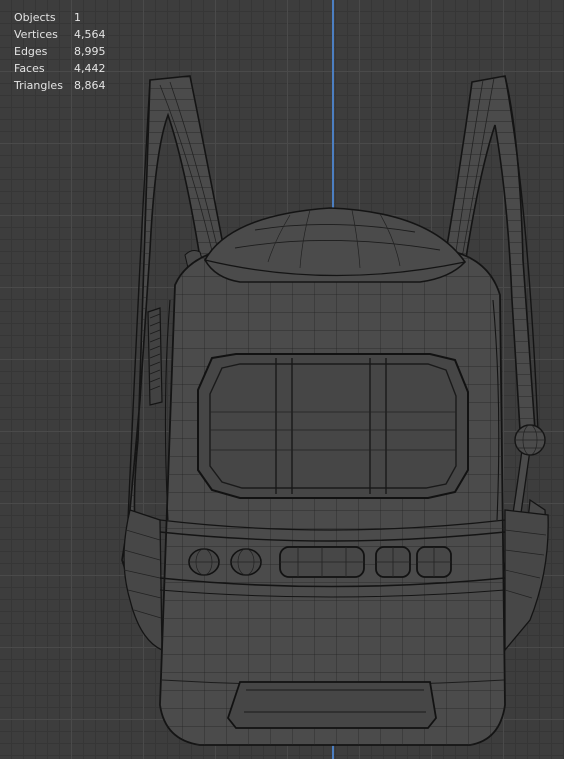  I want to click on bottom-pocket, so click(331, 705).